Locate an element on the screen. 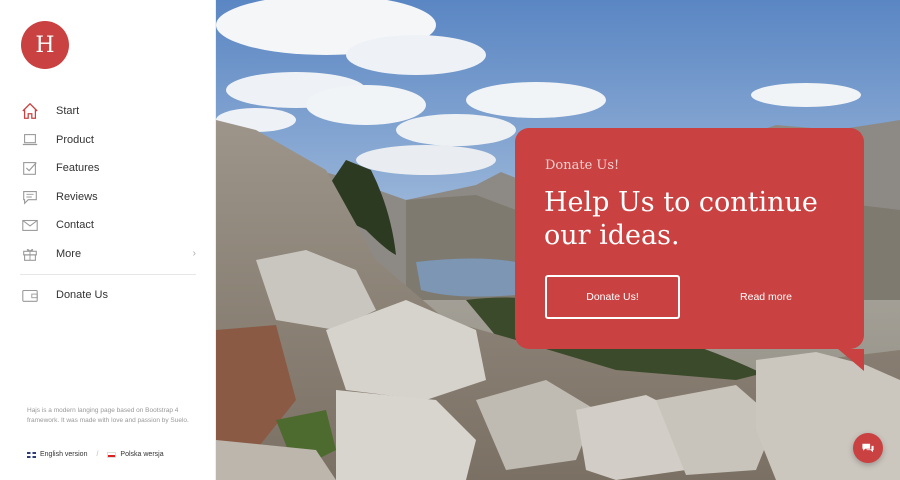  pl-flag-icon is located at coordinates (112, 454).